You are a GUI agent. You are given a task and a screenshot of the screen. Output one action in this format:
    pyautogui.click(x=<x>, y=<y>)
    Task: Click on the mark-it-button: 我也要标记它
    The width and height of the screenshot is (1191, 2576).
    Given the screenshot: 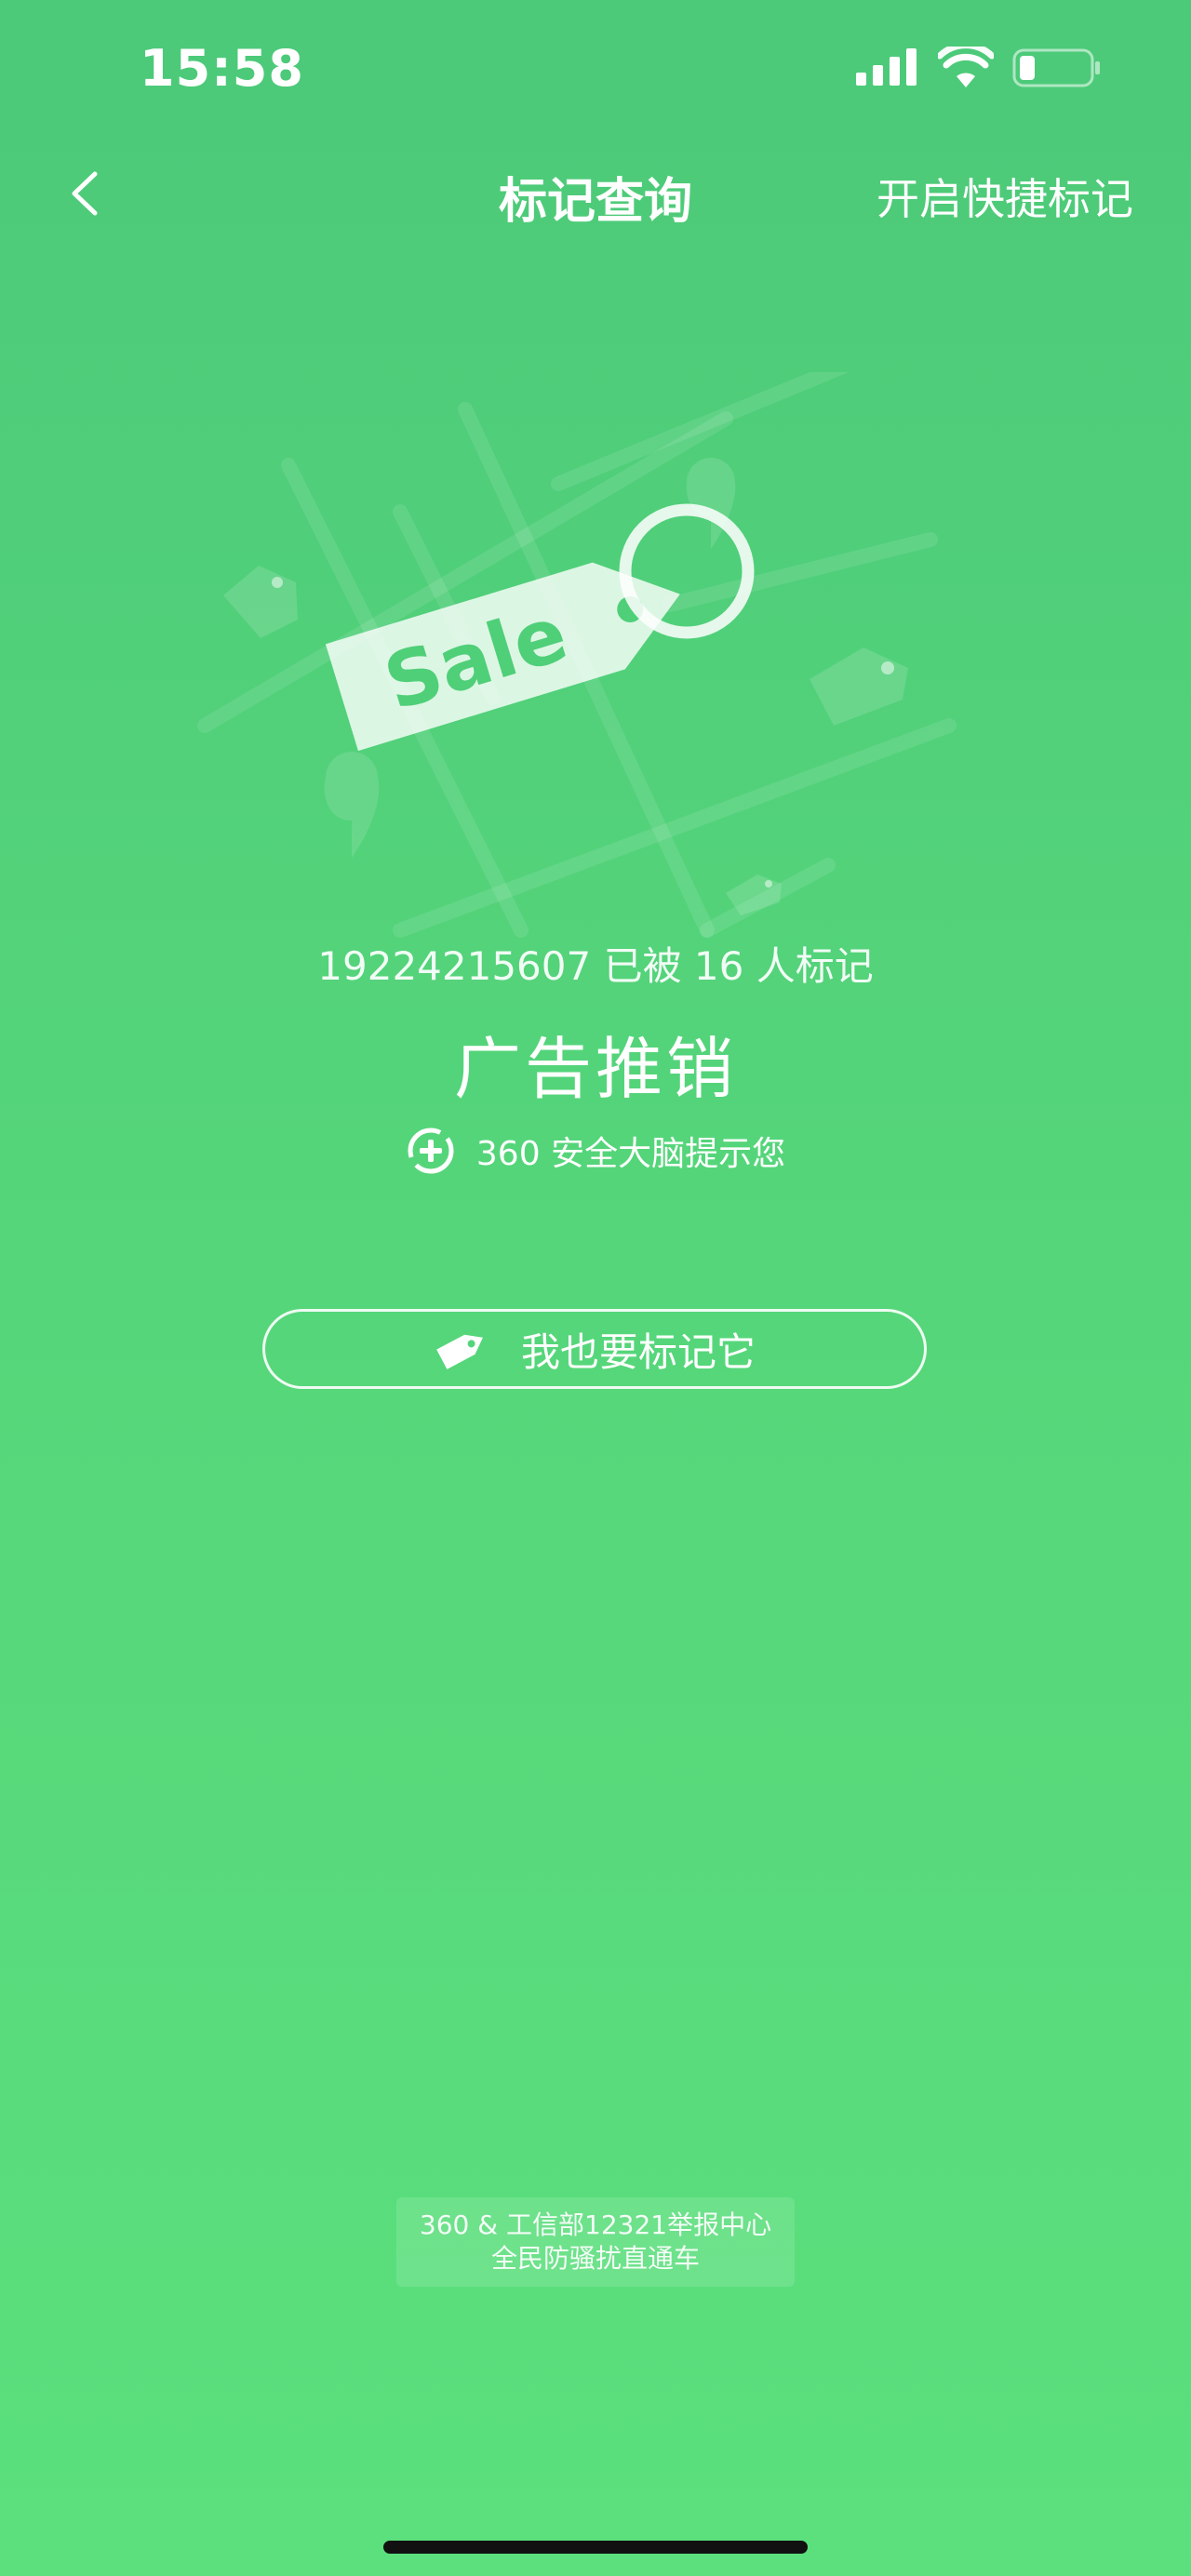 What is the action you would take?
    pyautogui.click(x=594, y=1349)
    